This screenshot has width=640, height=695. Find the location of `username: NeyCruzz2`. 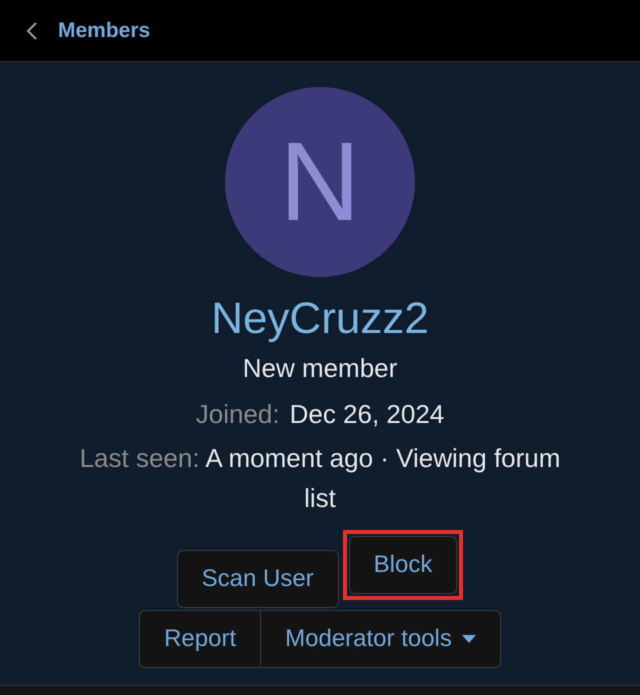

username: NeyCruzz2 is located at coordinates (320, 319).